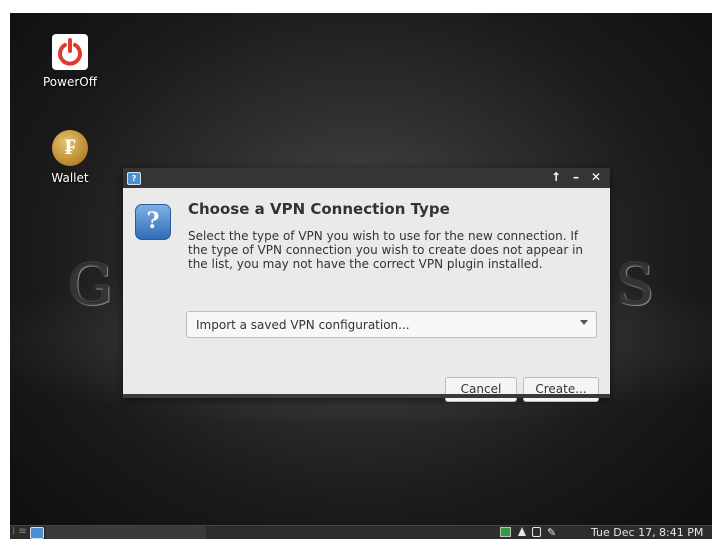 This screenshot has width=712, height=539. What do you see at coordinates (319, 209) in the screenshot?
I see `dialog-heading: Choose a VPN Connection Type` at bounding box center [319, 209].